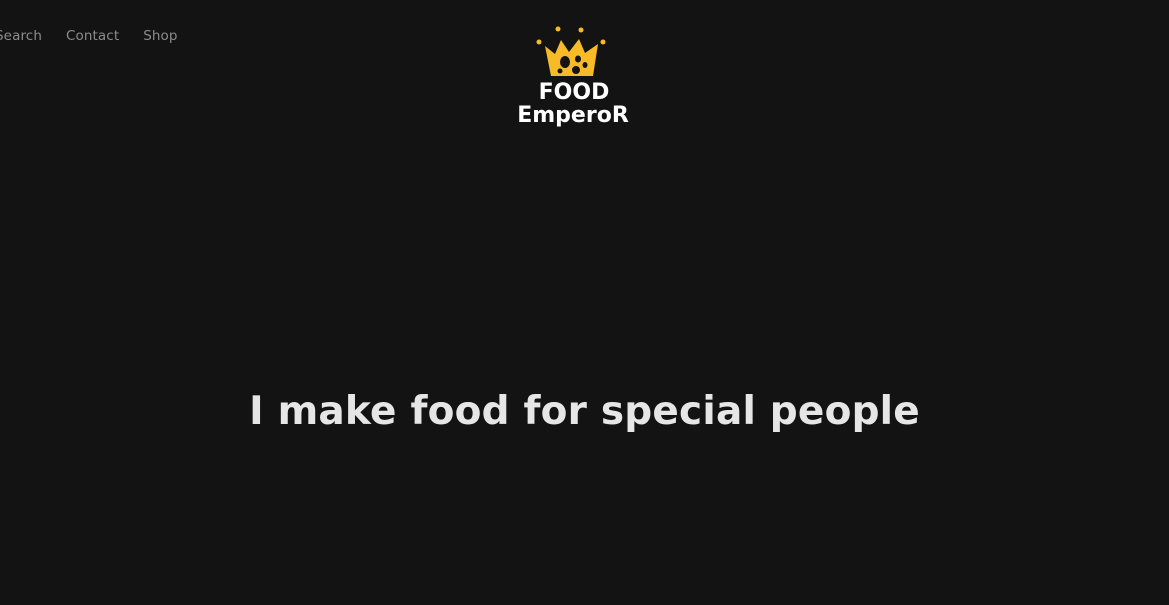  What do you see at coordinates (574, 92) in the screenshot?
I see `logo-text-line1: FOOD` at bounding box center [574, 92].